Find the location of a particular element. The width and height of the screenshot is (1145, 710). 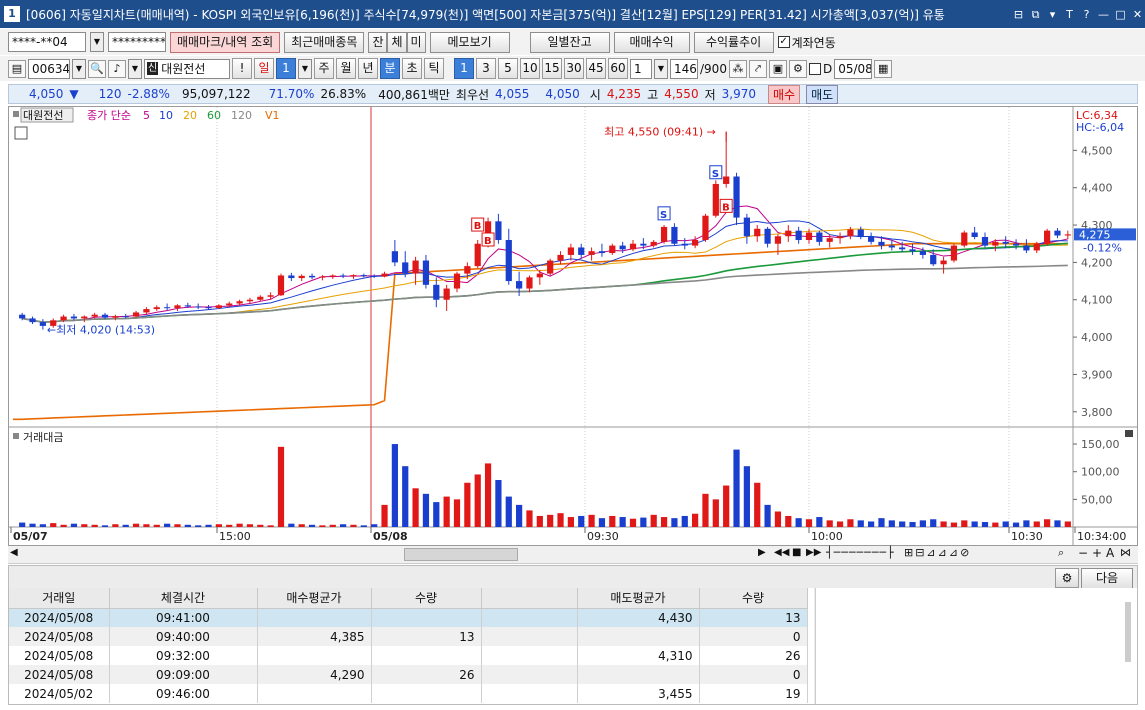

zoom-in-icon: + is located at coordinates (1097, 553).